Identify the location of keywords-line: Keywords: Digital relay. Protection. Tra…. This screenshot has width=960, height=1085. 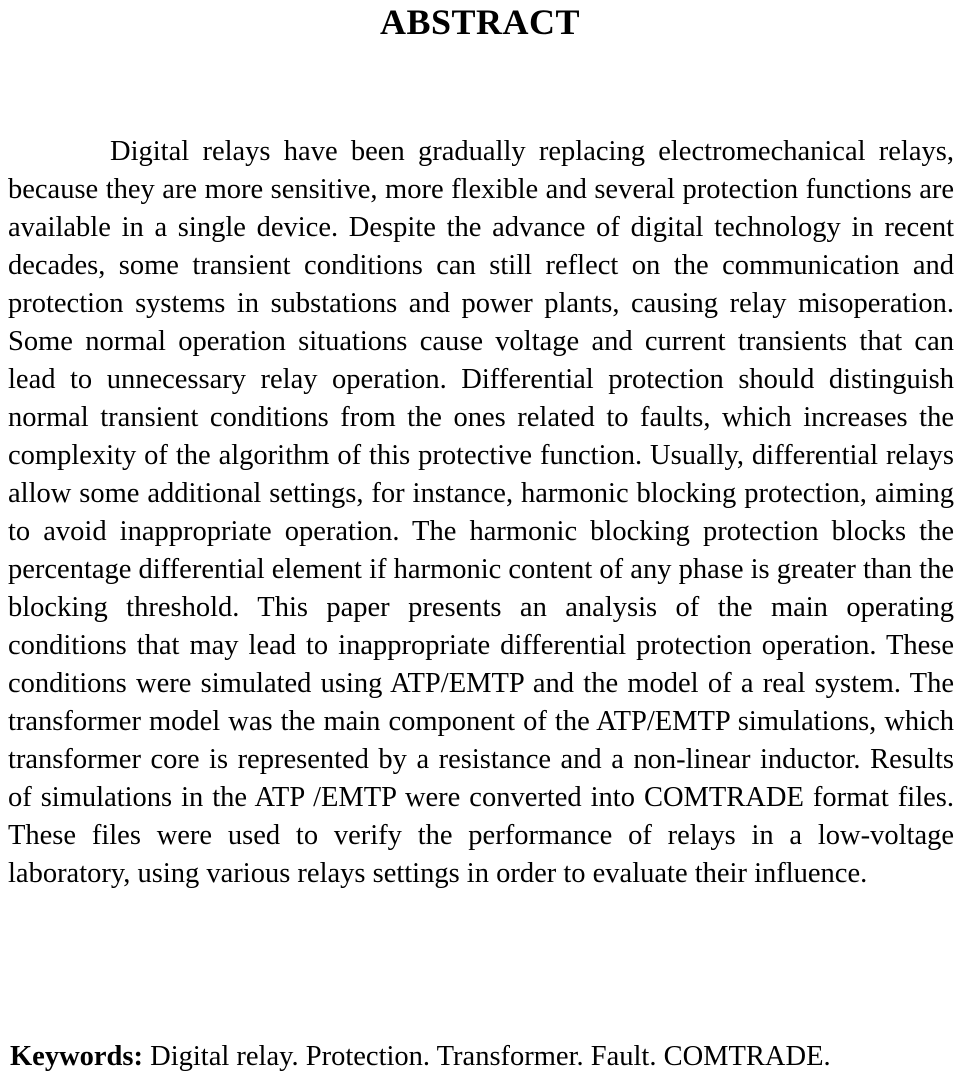
(482, 1057).